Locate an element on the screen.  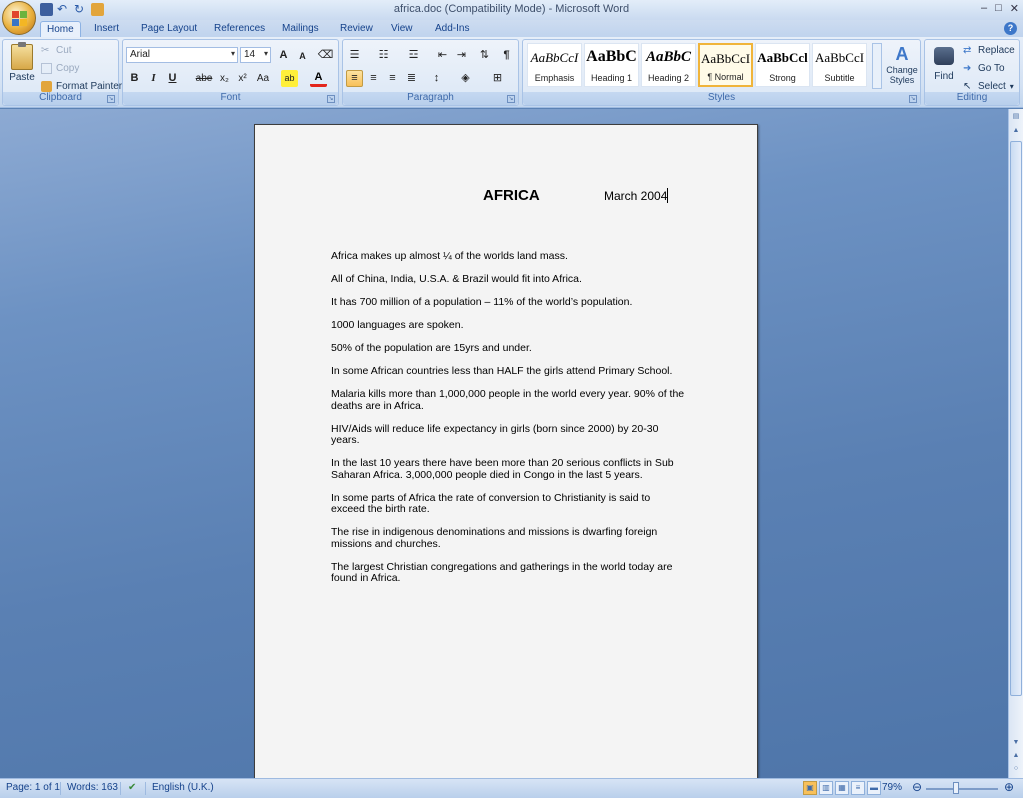
styles-gallery-scroll is located at coordinates (877, 66).